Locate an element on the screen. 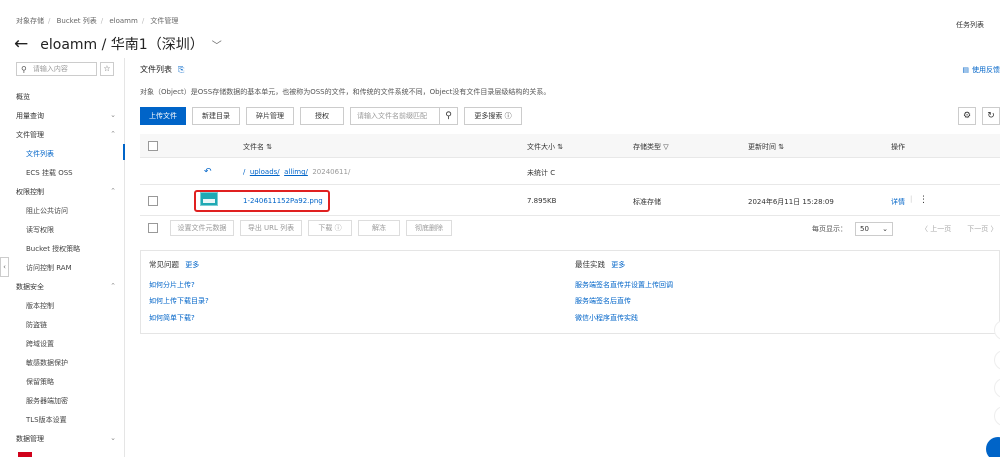 The height and width of the screenshot is (457, 1000). sidebar-item-access-control: 权限控制 ⌃ is located at coordinates (68, 192).